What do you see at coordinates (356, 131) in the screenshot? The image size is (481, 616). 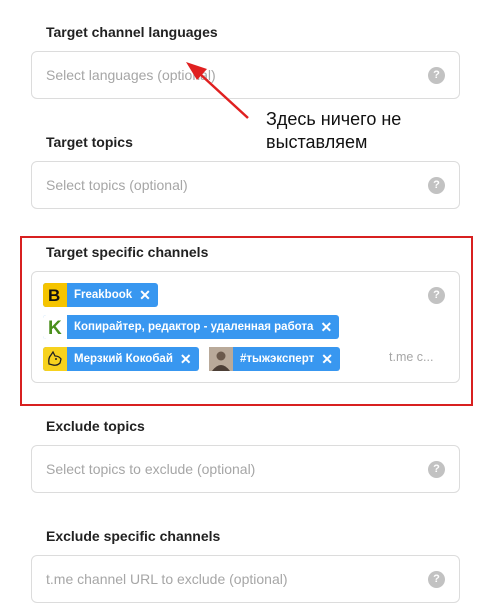 I see `annotation-text: Здесь ничего не выставляем` at bounding box center [356, 131].